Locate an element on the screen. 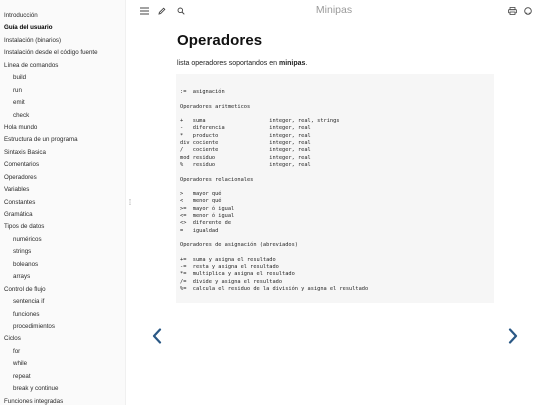 The height and width of the screenshot is (405, 540). intro-suffix: . is located at coordinates (306, 63).